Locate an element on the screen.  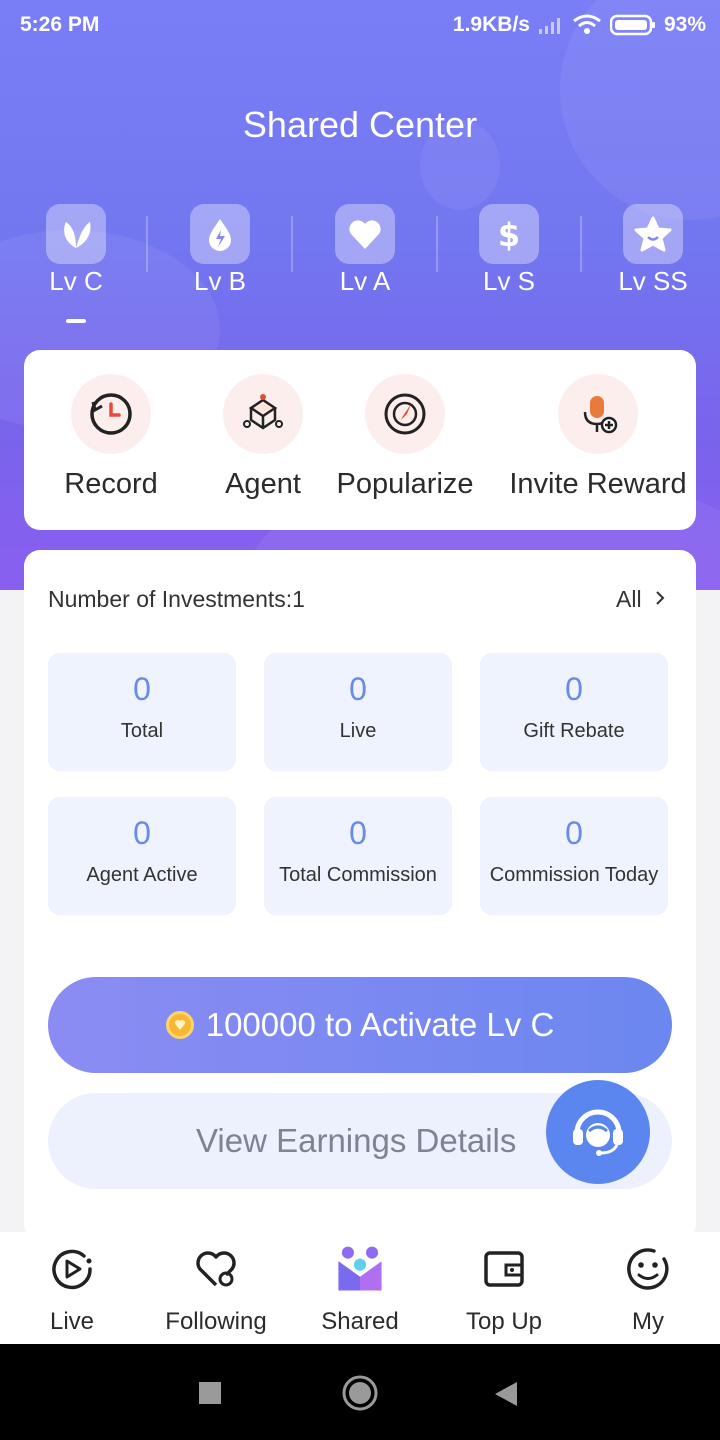
tab-my: My is located at coordinates (648, 1290).